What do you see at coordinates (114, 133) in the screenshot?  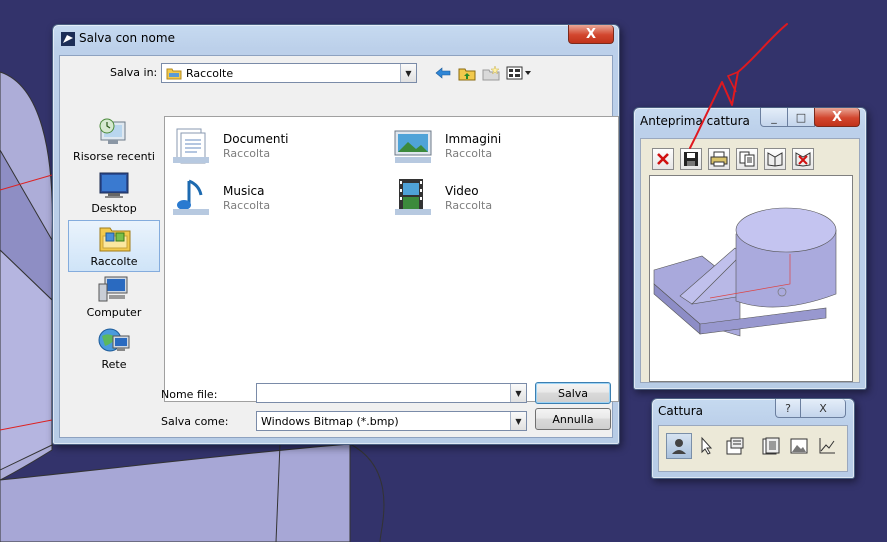 I see `recent-places-icon` at bounding box center [114, 133].